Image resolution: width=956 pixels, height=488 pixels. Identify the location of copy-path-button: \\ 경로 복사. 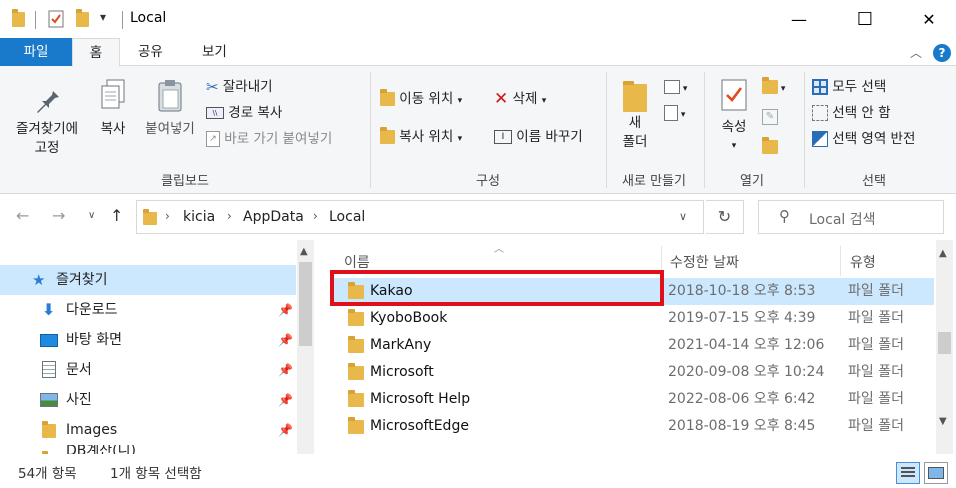
(244, 113).